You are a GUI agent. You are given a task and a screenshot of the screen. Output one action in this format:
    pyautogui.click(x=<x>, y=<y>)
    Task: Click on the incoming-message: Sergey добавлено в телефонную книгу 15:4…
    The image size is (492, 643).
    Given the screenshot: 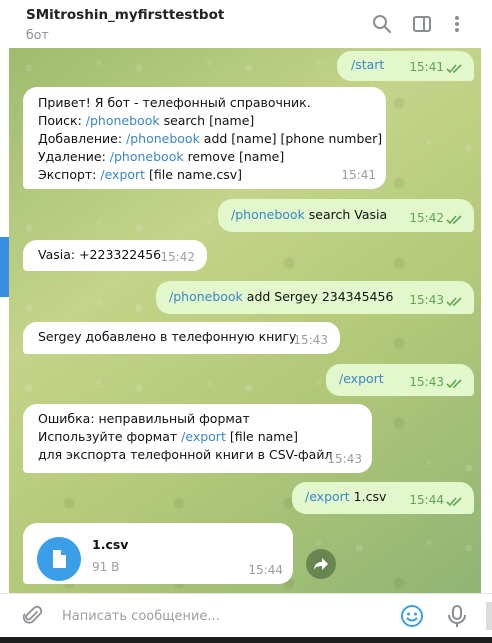 What is the action you would take?
    pyautogui.click(x=181, y=338)
    